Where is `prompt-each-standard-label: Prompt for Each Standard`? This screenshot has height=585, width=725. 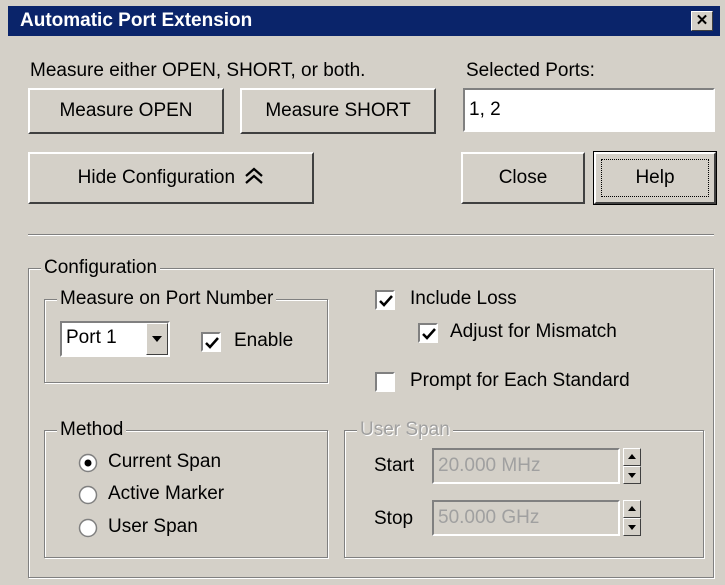
prompt-each-standard-label: Prompt for Each Standard is located at coordinates (520, 380).